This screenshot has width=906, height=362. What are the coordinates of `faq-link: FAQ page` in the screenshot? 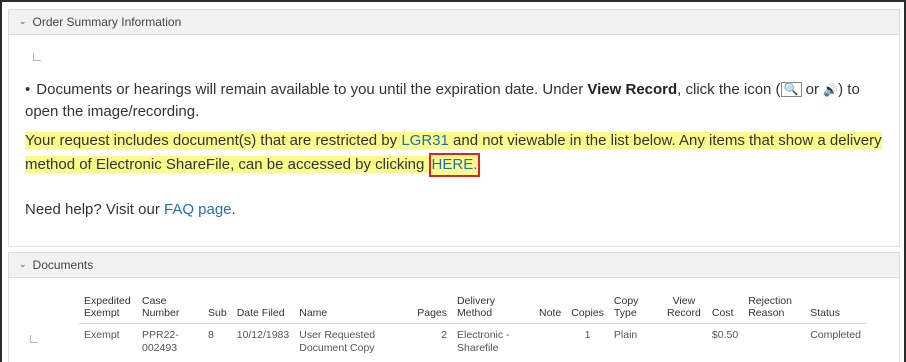 It's located at (198, 209).